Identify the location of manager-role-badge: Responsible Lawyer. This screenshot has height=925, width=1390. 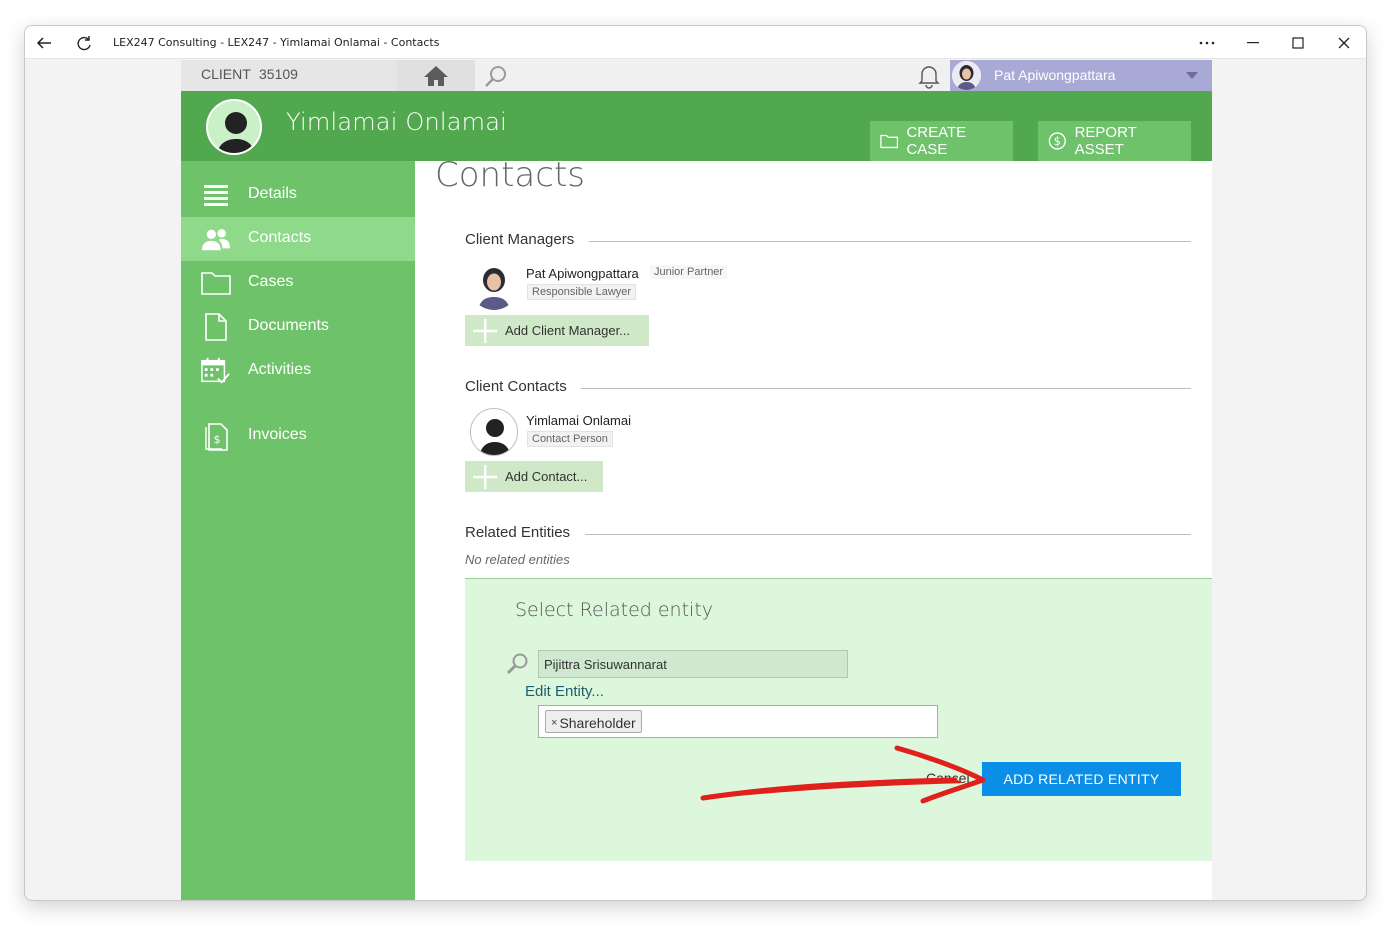
(582, 292).